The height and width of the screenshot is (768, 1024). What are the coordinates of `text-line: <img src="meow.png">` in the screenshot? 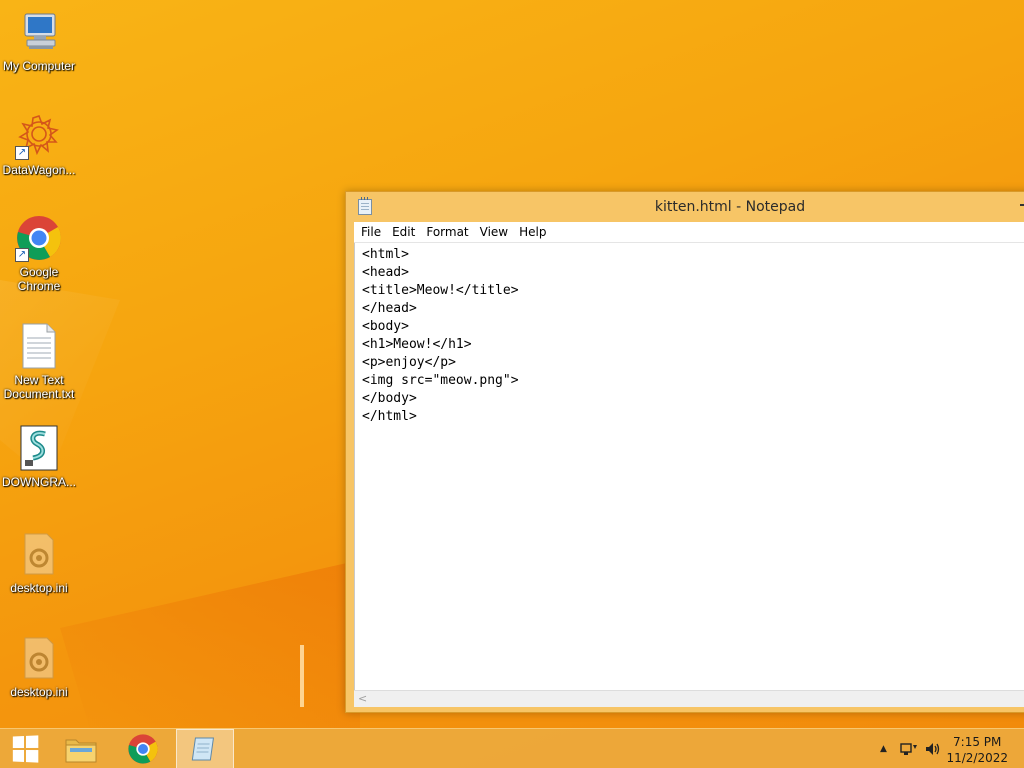 It's located at (440, 380).